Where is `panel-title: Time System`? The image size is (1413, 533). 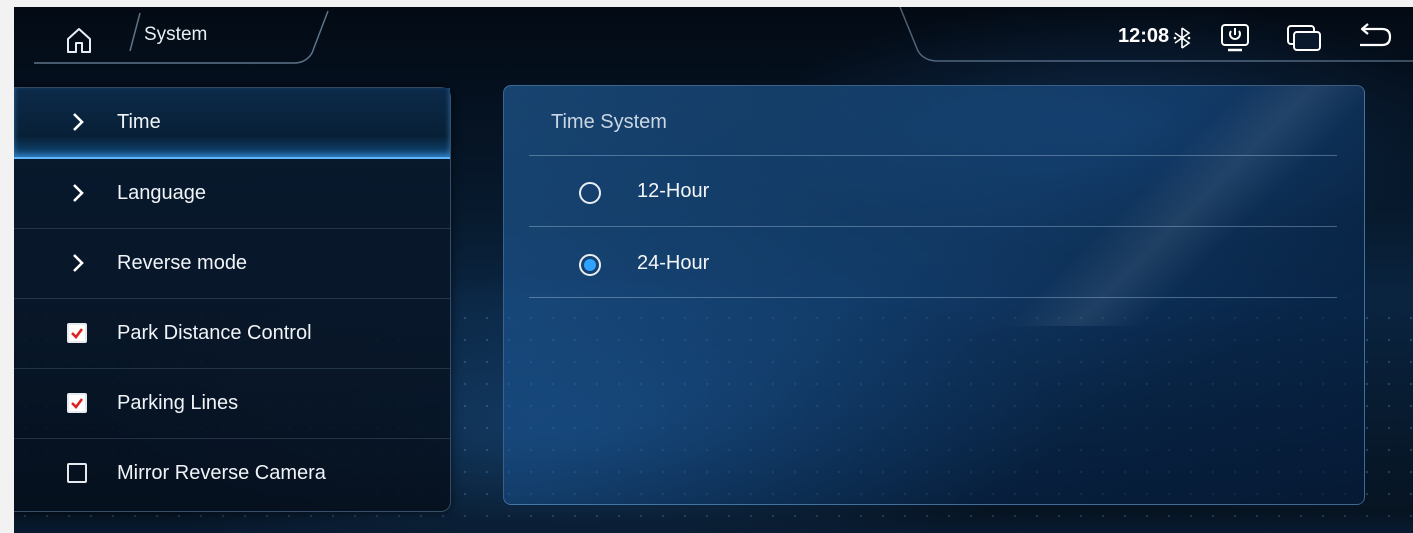
panel-title: Time System is located at coordinates (609, 122).